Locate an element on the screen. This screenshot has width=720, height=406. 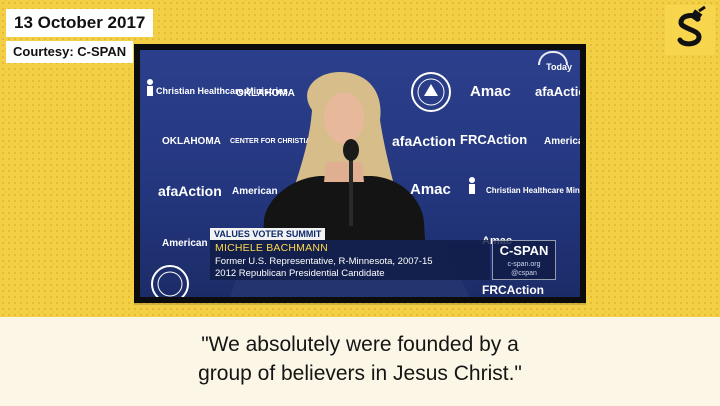
brand-logo is located at coordinates (690, 30).